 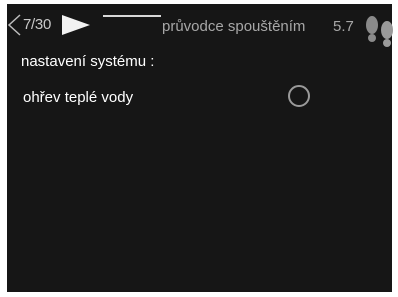 I want to click on triangle-right-icon, so click(x=76, y=25).